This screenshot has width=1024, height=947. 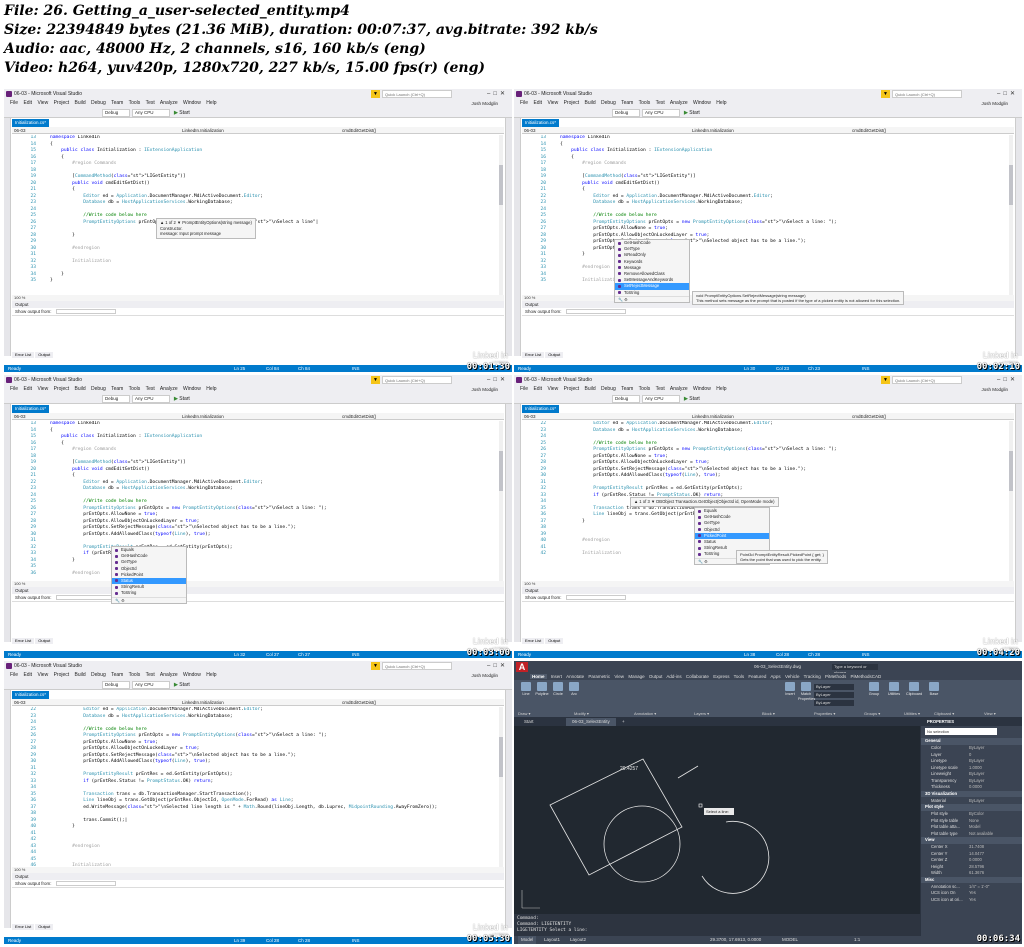 What do you see at coordinates (522, 667) in the screenshot?
I see `autocad-logo-icon: A` at bounding box center [522, 667].